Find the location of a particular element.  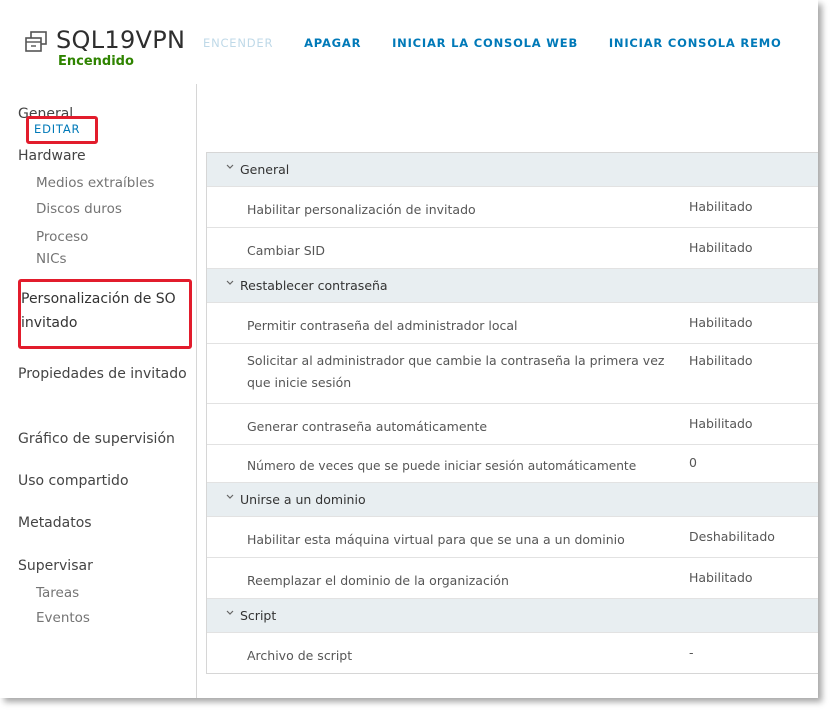

power-off-button: APAGAR is located at coordinates (332, 43).